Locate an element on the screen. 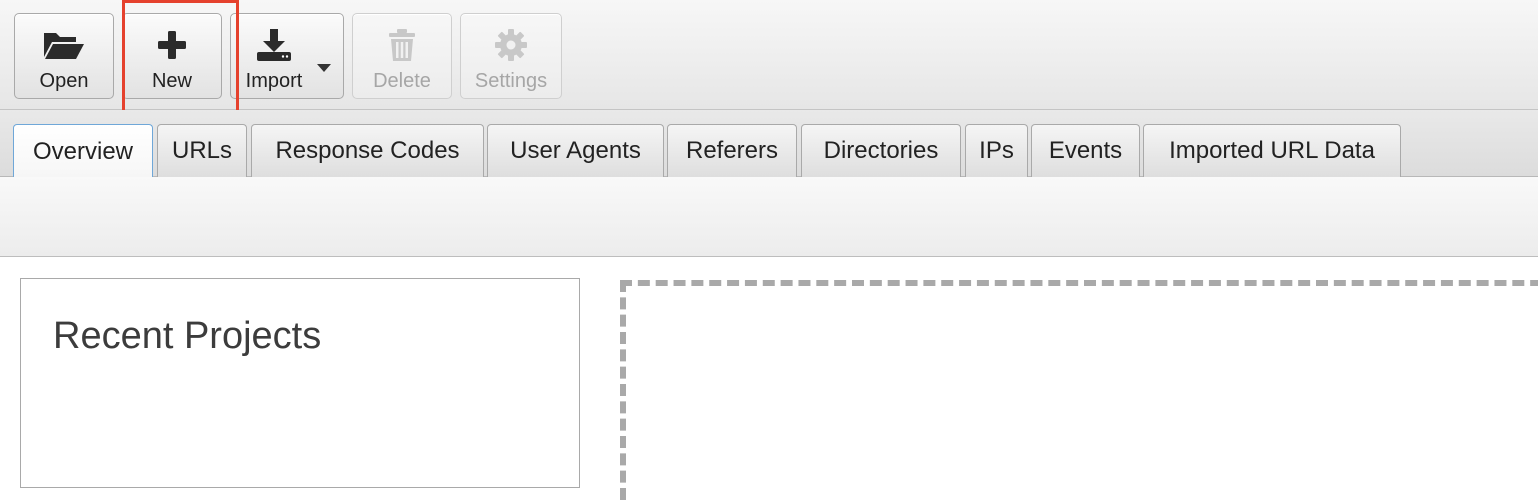  new-button-label: New is located at coordinates (171, 81).